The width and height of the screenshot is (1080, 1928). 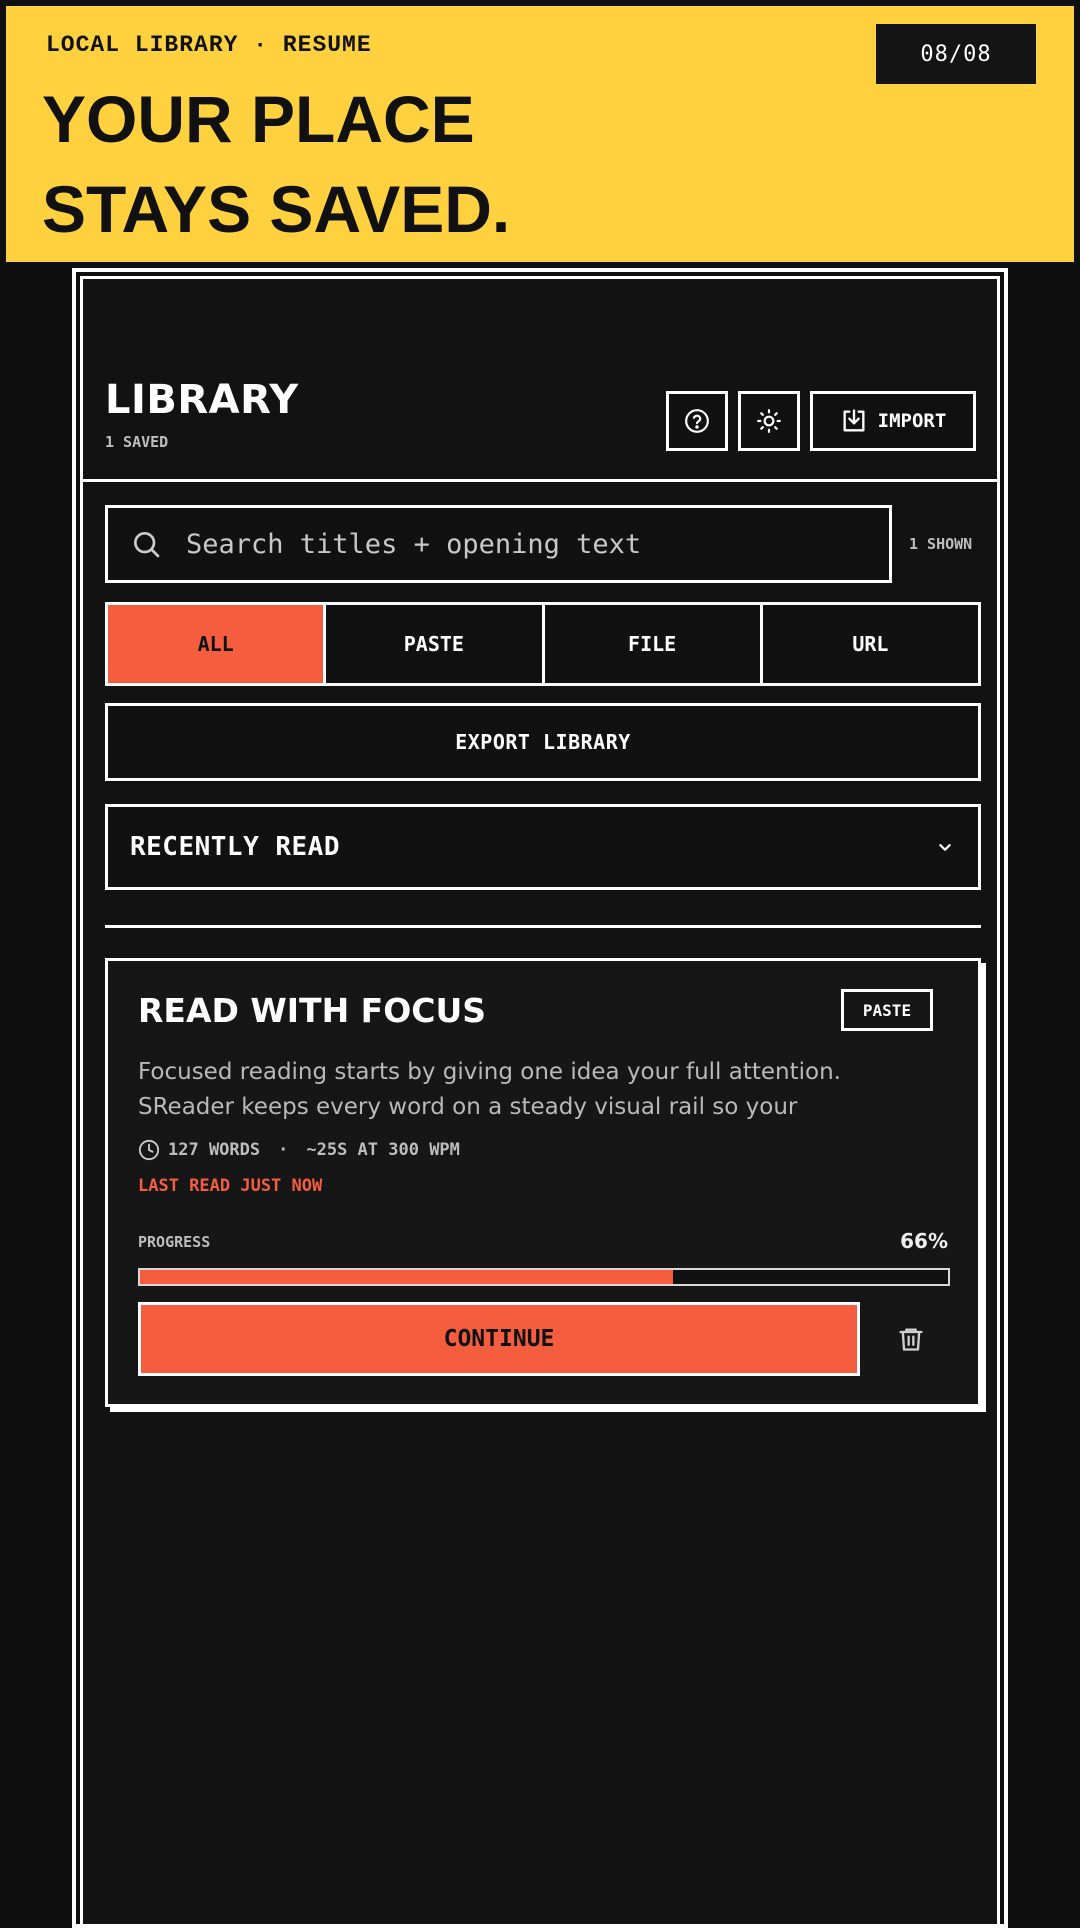 What do you see at coordinates (945, 847) in the screenshot?
I see `chevron-down-icon` at bounding box center [945, 847].